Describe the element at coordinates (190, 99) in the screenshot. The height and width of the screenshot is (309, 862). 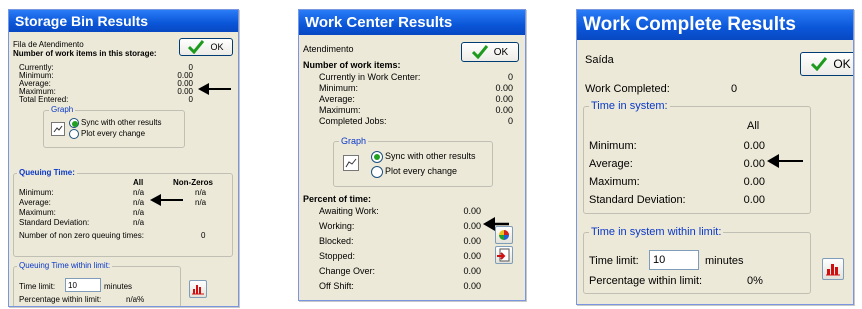
I see `storage-stat-value: 0` at that location.